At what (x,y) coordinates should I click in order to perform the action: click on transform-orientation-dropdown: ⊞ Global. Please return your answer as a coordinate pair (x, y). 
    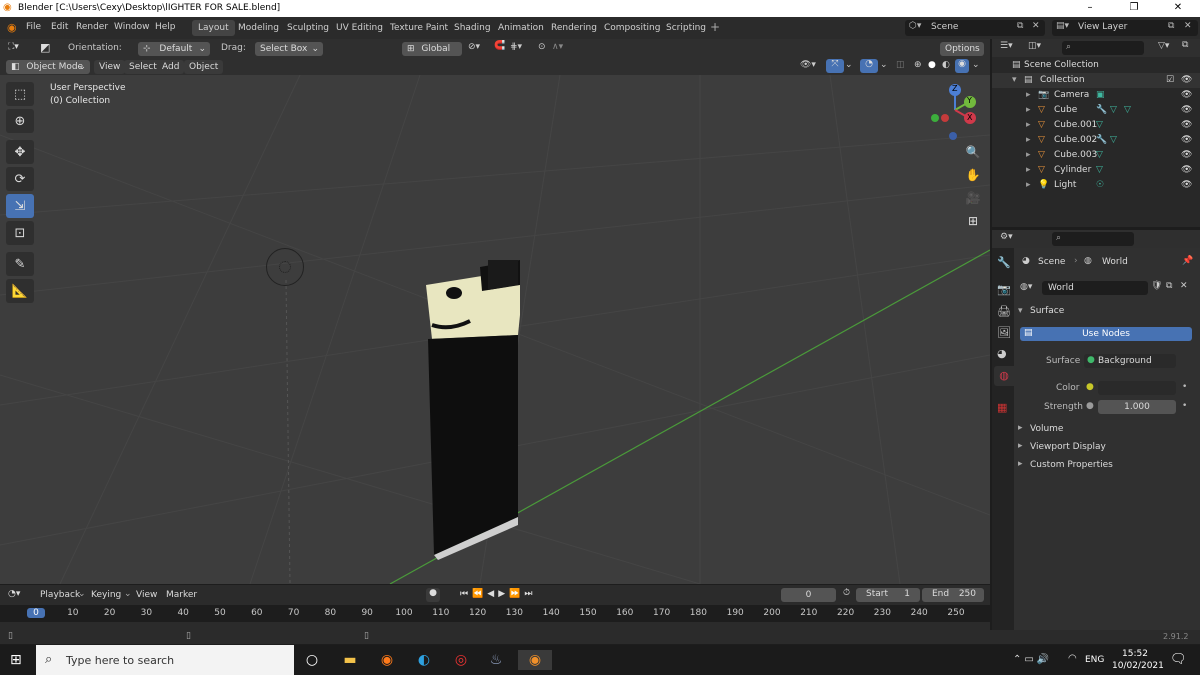
    Looking at the image, I should click on (432, 49).